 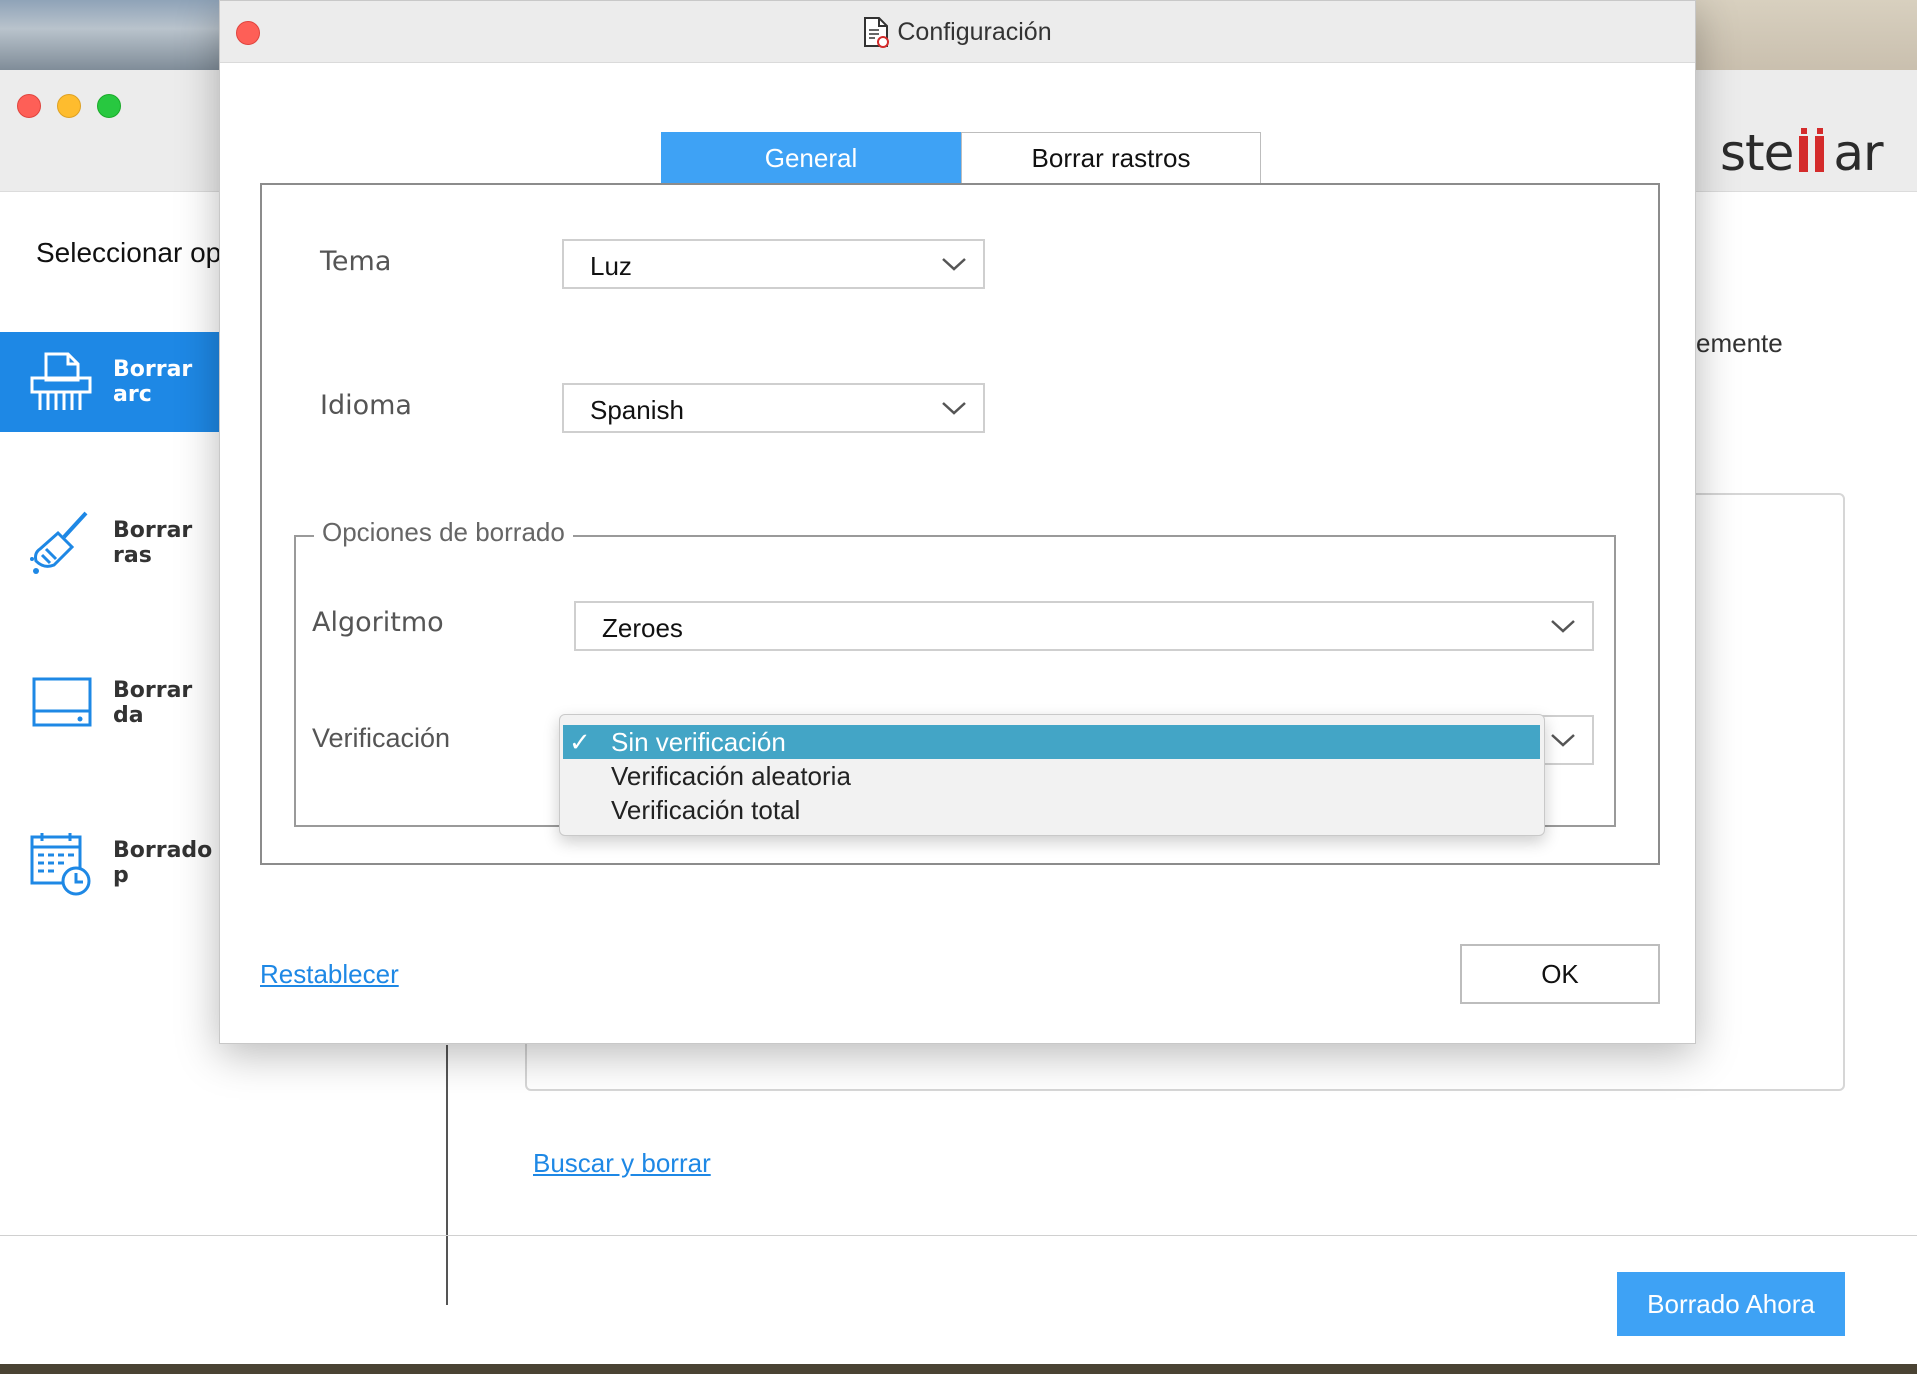 What do you see at coordinates (1803, 36) in the screenshot?
I see `desktop-background-right` at bounding box center [1803, 36].